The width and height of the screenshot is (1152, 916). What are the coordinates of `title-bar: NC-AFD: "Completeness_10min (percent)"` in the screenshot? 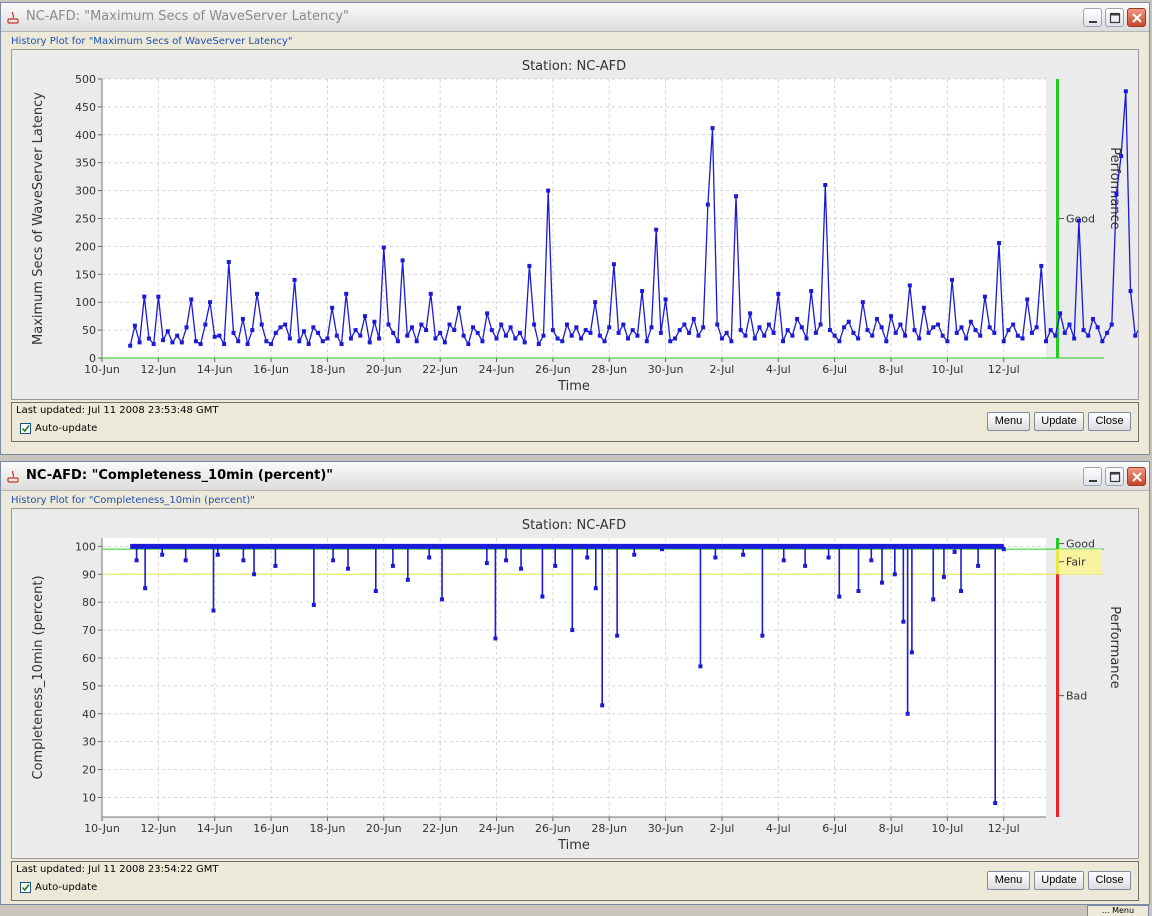 It's located at (575, 476).